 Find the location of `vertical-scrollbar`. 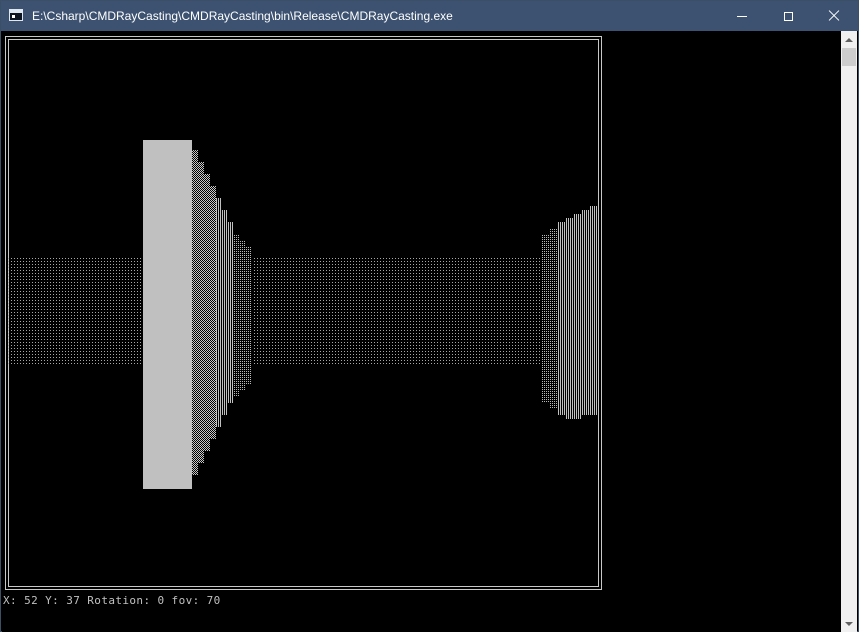

vertical-scrollbar is located at coordinates (849, 331).